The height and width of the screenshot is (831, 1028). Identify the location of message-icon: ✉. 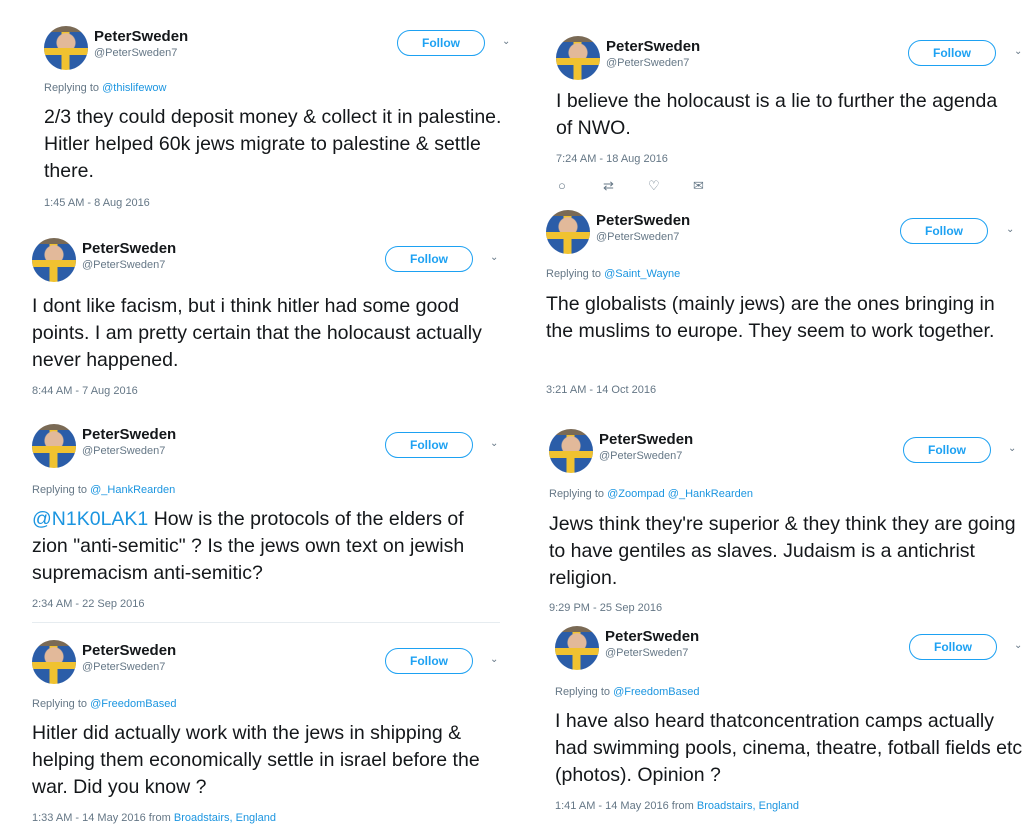
(715, 186).